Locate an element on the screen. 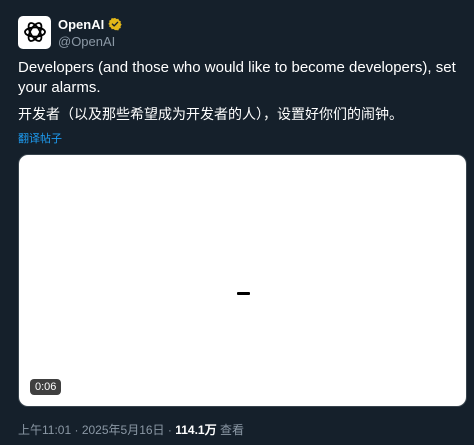 This screenshot has width=474, height=445. name-row: OpenAI is located at coordinates (90, 24).